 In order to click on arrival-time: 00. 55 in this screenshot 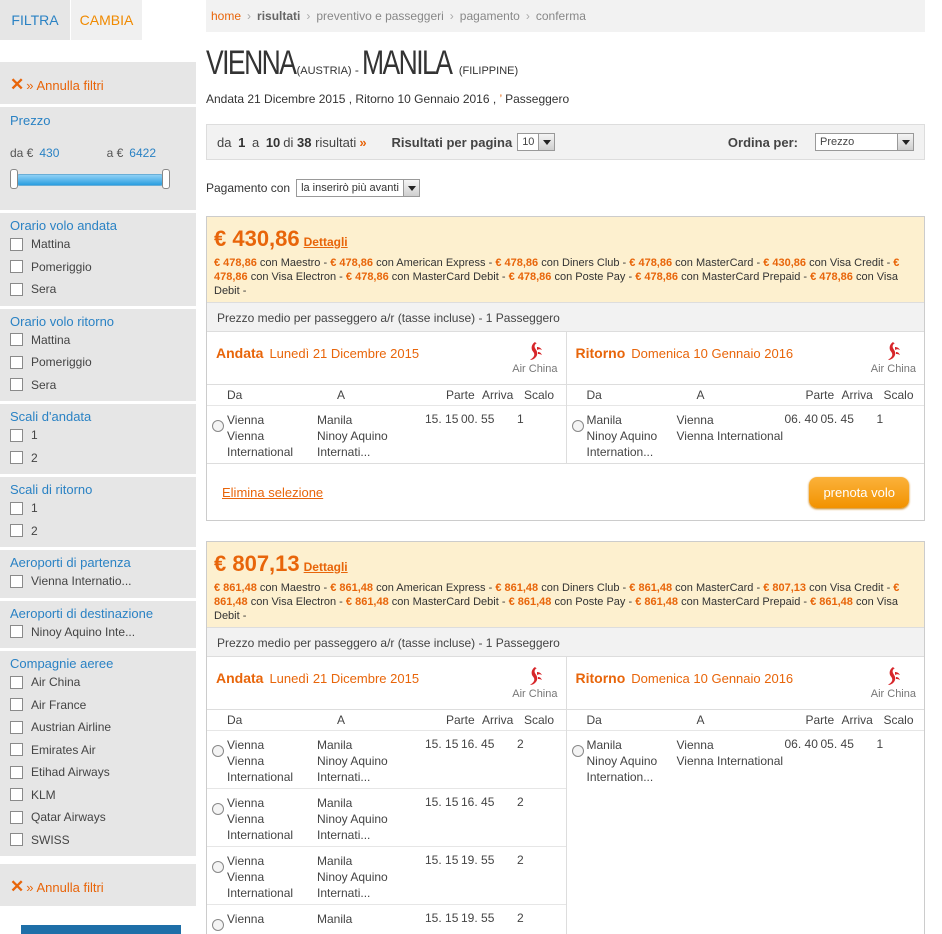, I will do `click(478, 419)`.